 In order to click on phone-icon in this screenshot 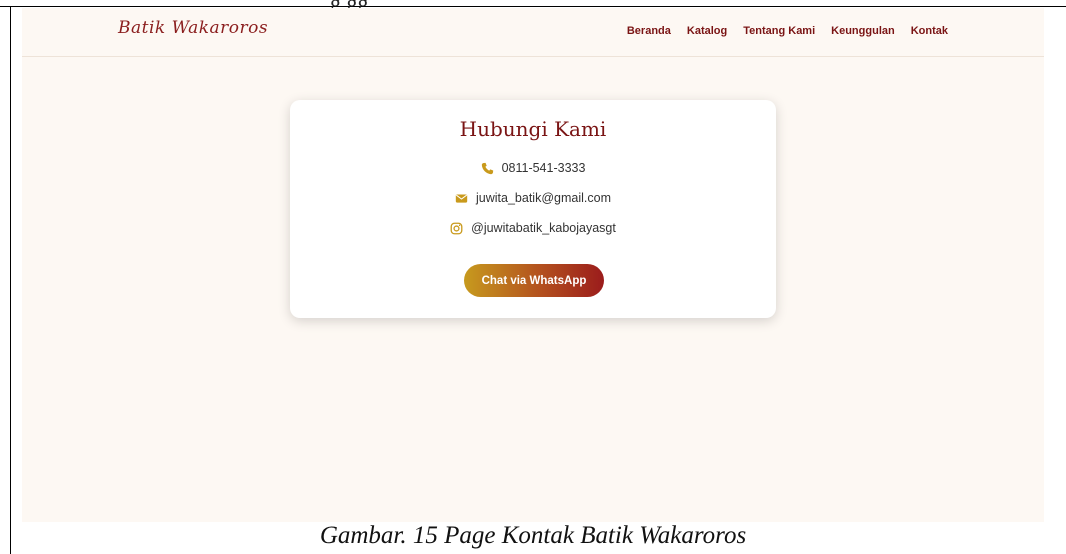, I will do `click(487, 168)`.